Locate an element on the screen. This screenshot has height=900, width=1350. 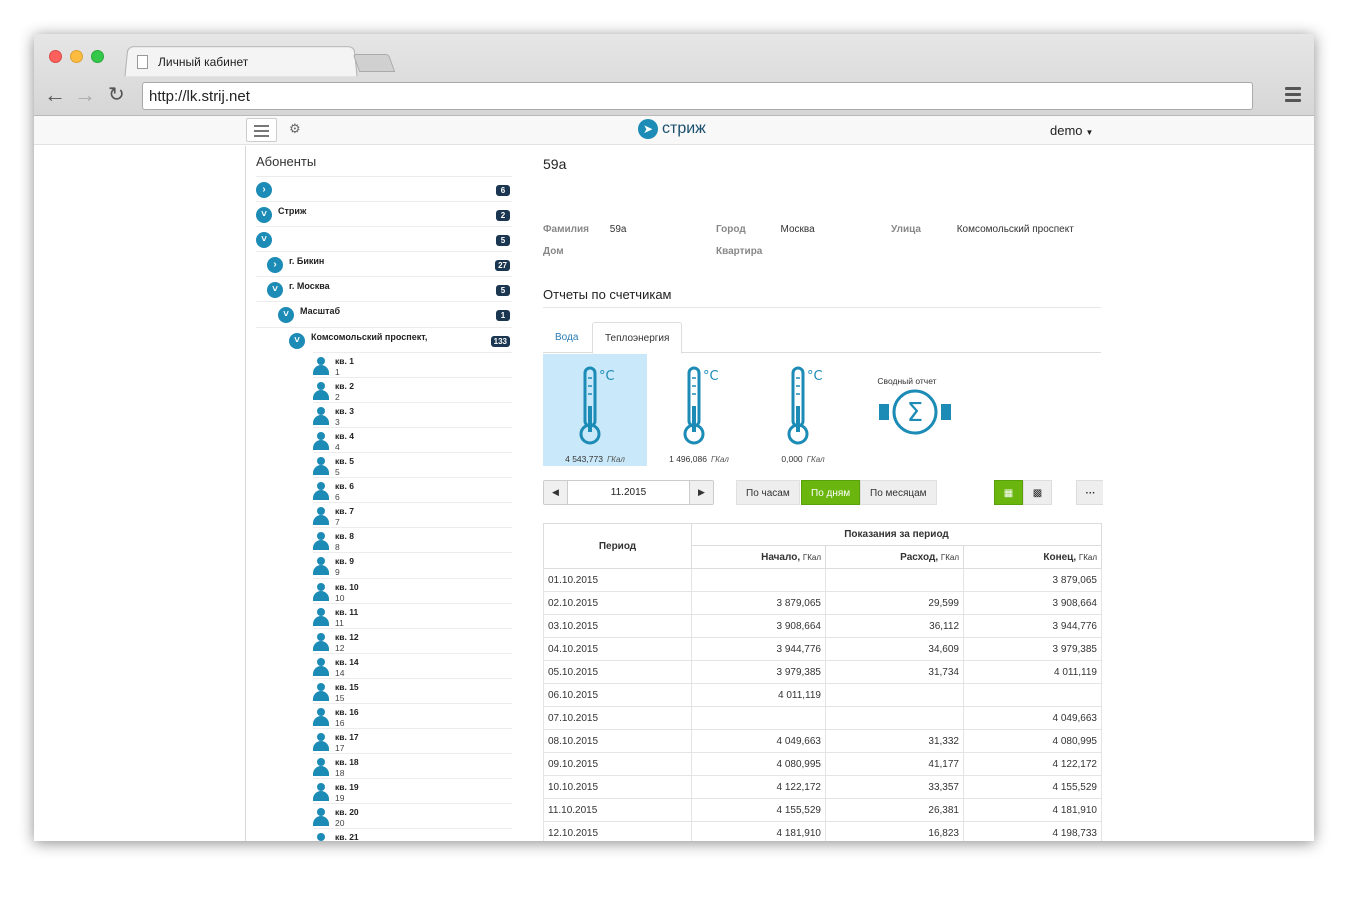
table-row: 02.10.2015 3 879,065 29,599 3 908,664 is located at coordinates (822, 603).